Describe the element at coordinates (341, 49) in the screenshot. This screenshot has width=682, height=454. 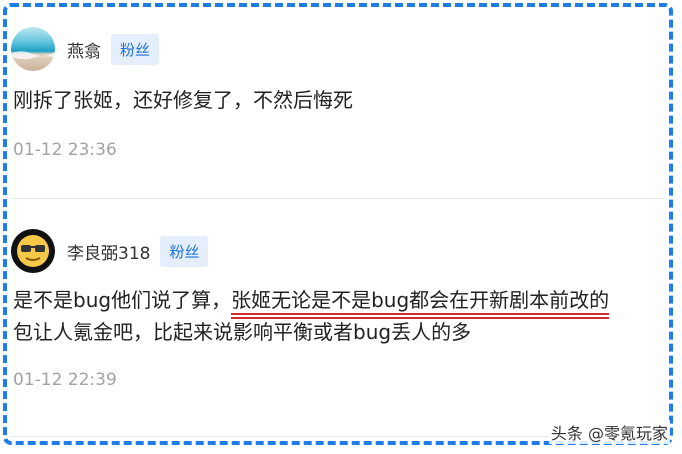
I see `comment-header: 燕翕 粉丝` at that location.